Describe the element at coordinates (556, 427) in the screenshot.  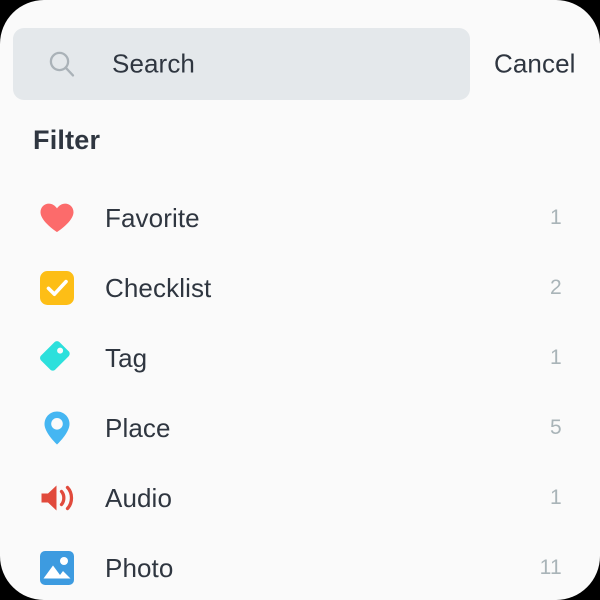
I see `filter-count: 5` at that location.